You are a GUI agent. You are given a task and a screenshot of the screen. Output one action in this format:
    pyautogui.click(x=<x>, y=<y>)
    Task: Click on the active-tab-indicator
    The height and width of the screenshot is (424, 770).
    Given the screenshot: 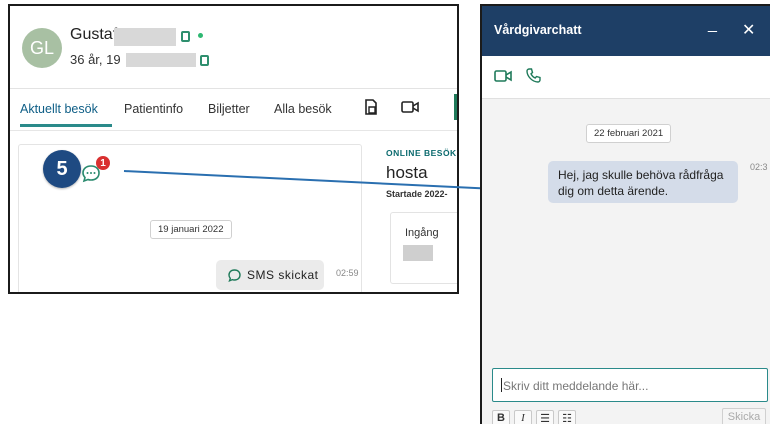 What is the action you would take?
    pyautogui.click(x=66, y=125)
    